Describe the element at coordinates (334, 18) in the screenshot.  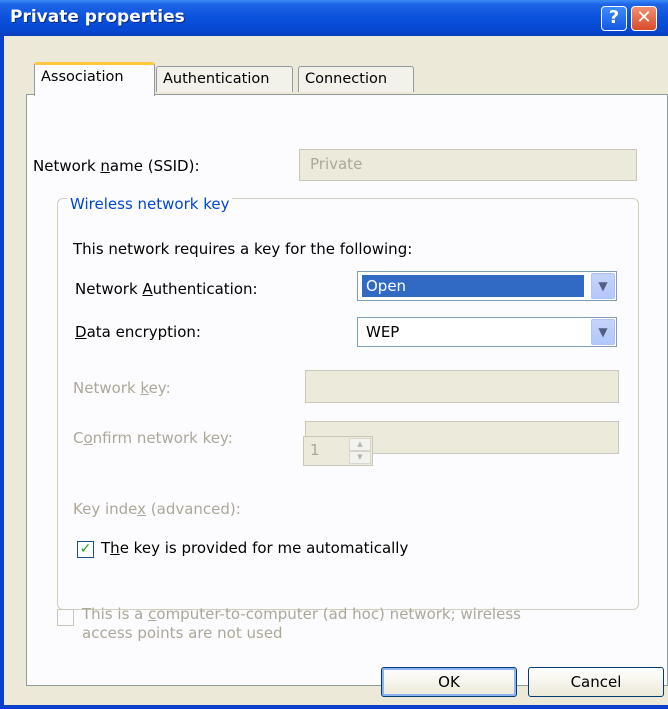
I see `title-bar: Private properties ? ✕` at that location.